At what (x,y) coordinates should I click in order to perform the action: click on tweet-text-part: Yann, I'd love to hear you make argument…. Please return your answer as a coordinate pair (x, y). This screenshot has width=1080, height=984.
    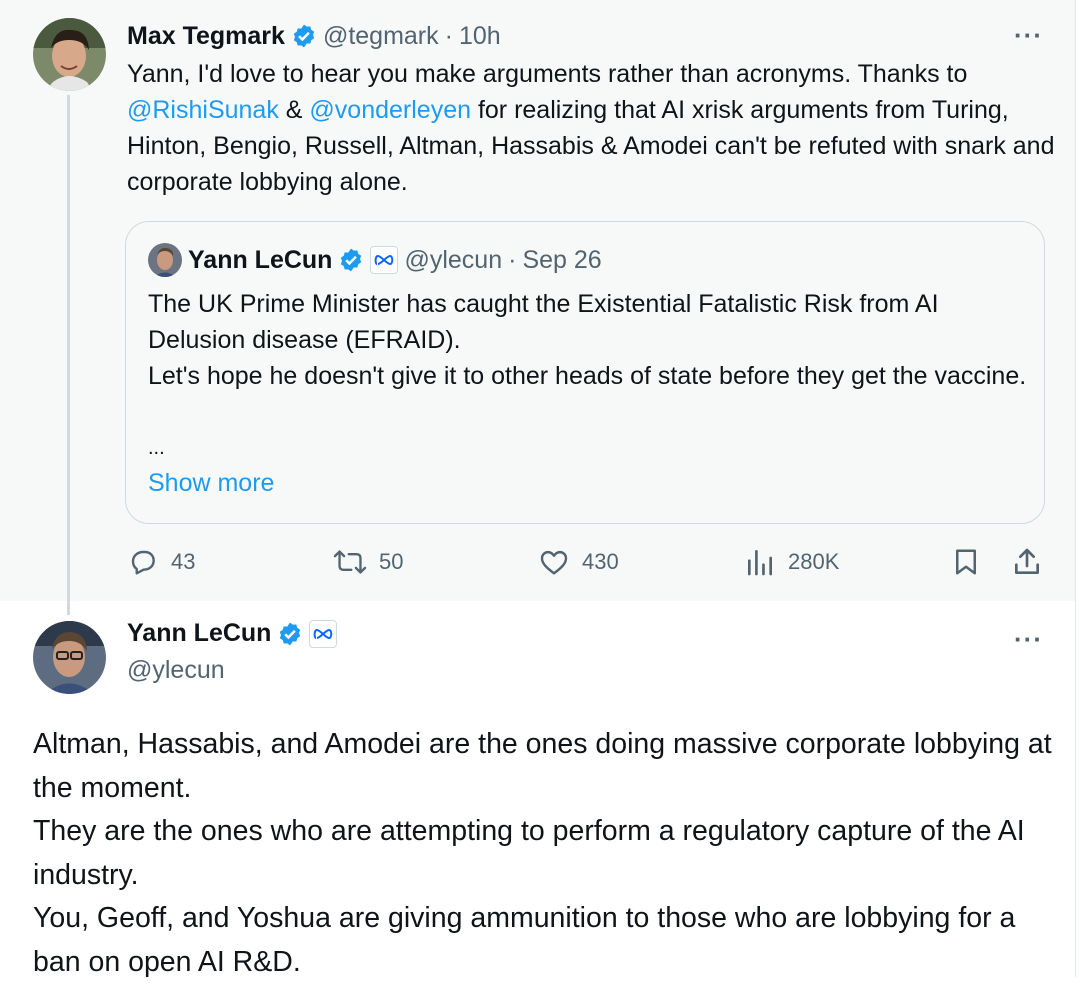
    Looking at the image, I should click on (547, 74).